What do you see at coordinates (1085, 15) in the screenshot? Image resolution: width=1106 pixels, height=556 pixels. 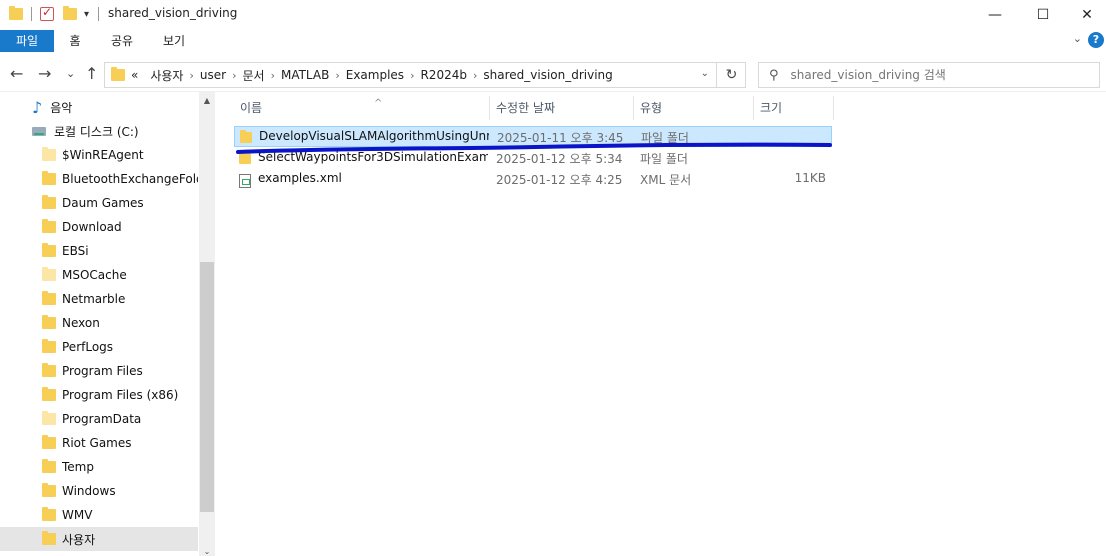 I see `close-button: ✕` at bounding box center [1085, 15].